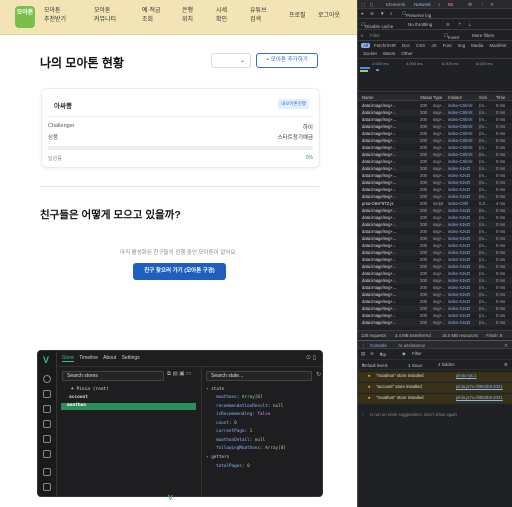  Describe the element at coordinates (151, 16) in the screenshot. I see `nav-item-deposit: 예·적금 조회` at that location.